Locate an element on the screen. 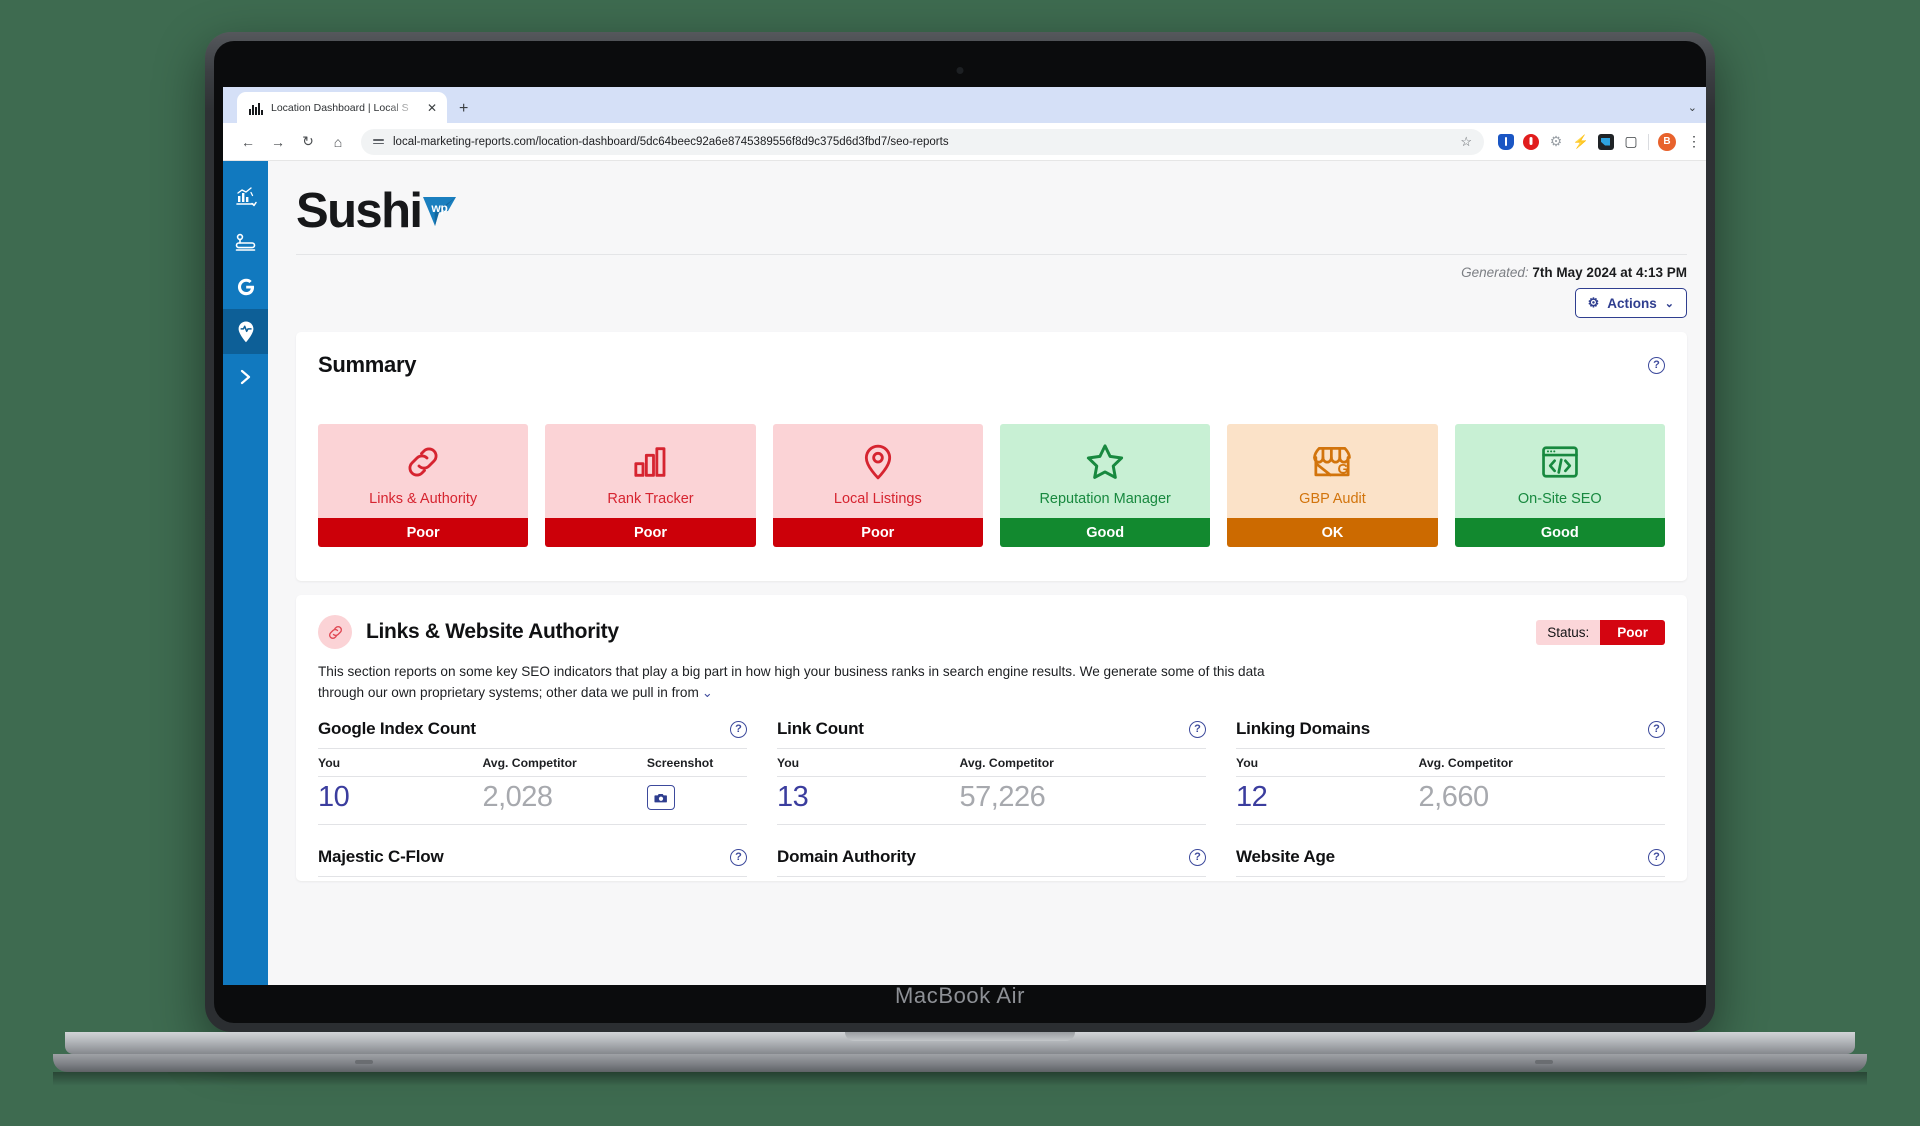 This screenshot has width=1920, height=1126. code-window-icon is located at coordinates (1560, 462).